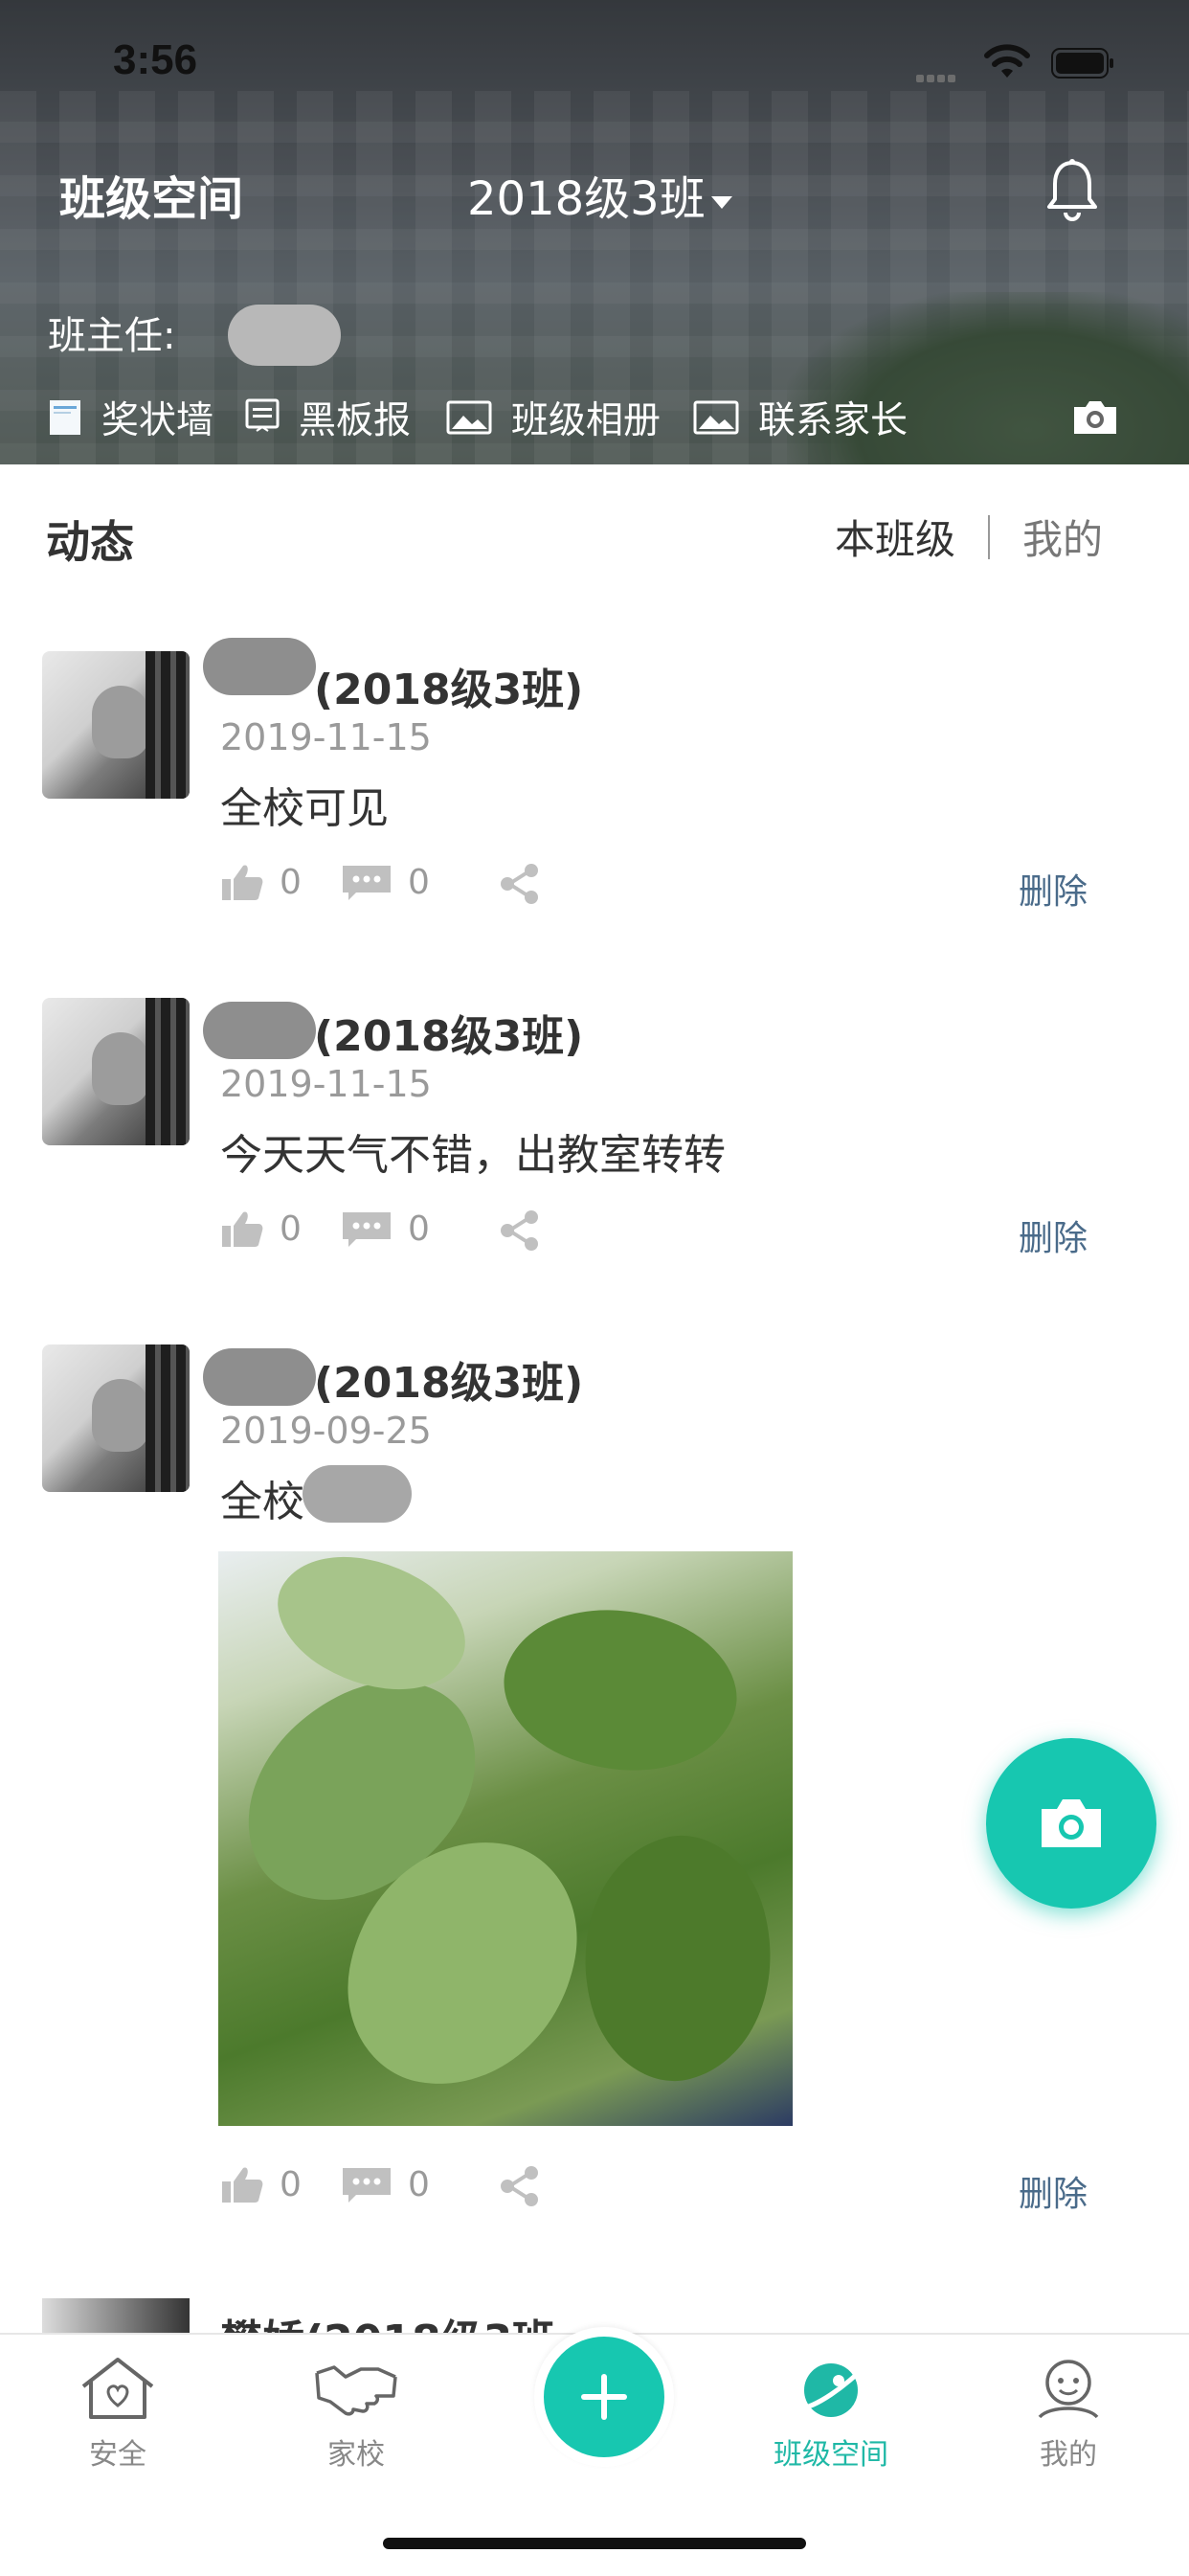 The width and height of the screenshot is (1189, 2576). Describe the element at coordinates (895, 537) in the screenshot. I see `tab-this-class: 本班级` at that location.